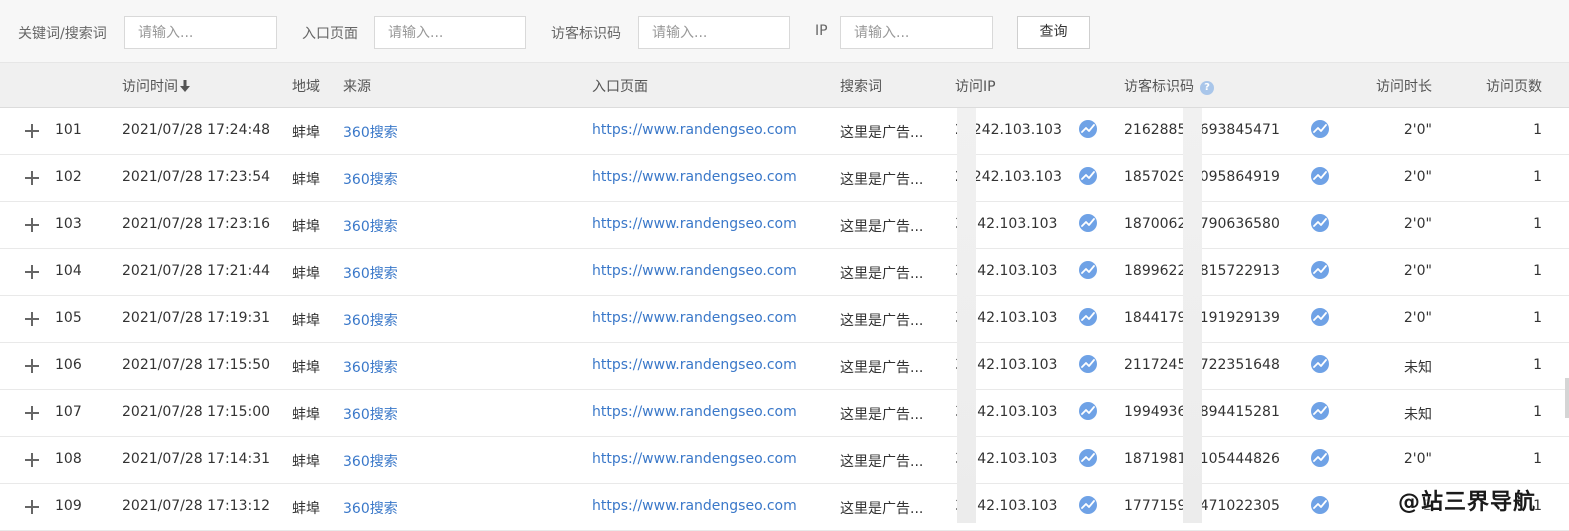 This screenshot has height=531, width=1569. What do you see at coordinates (1567, 398) in the screenshot?
I see `scrollbar` at bounding box center [1567, 398].